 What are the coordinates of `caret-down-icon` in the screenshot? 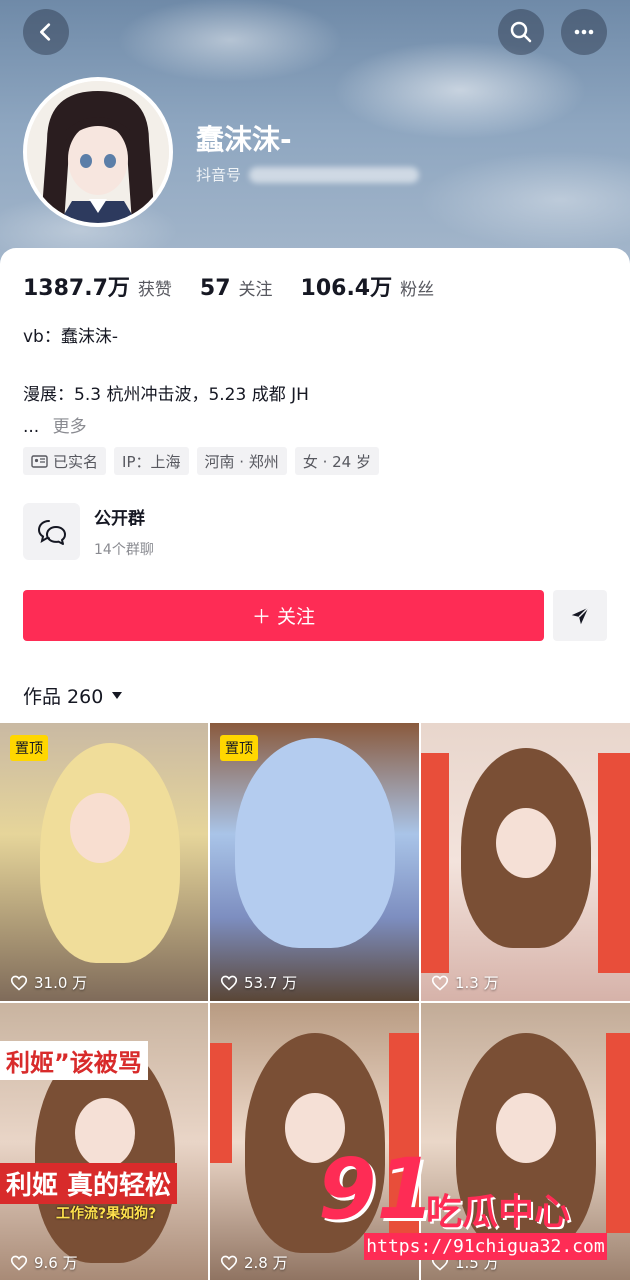 It's located at (117, 695).